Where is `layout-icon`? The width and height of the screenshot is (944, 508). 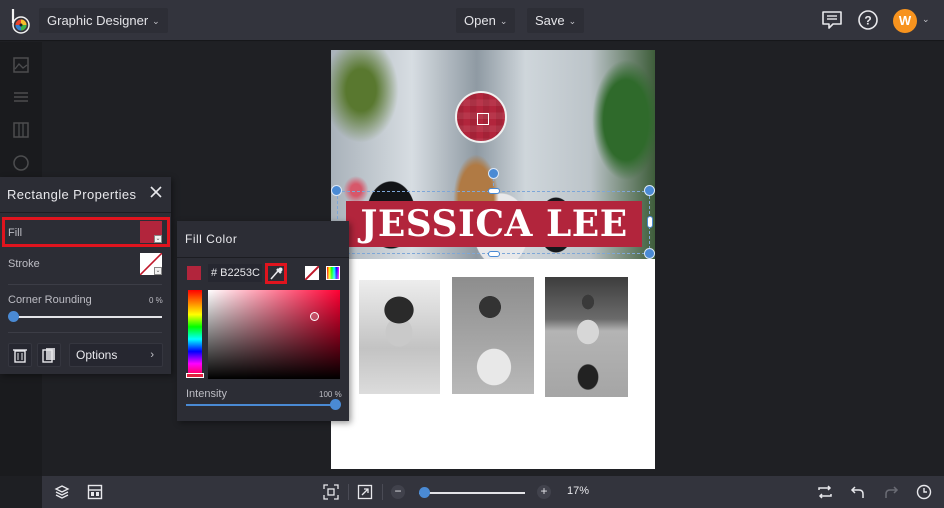 layout-icon is located at coordinates (95, 492).